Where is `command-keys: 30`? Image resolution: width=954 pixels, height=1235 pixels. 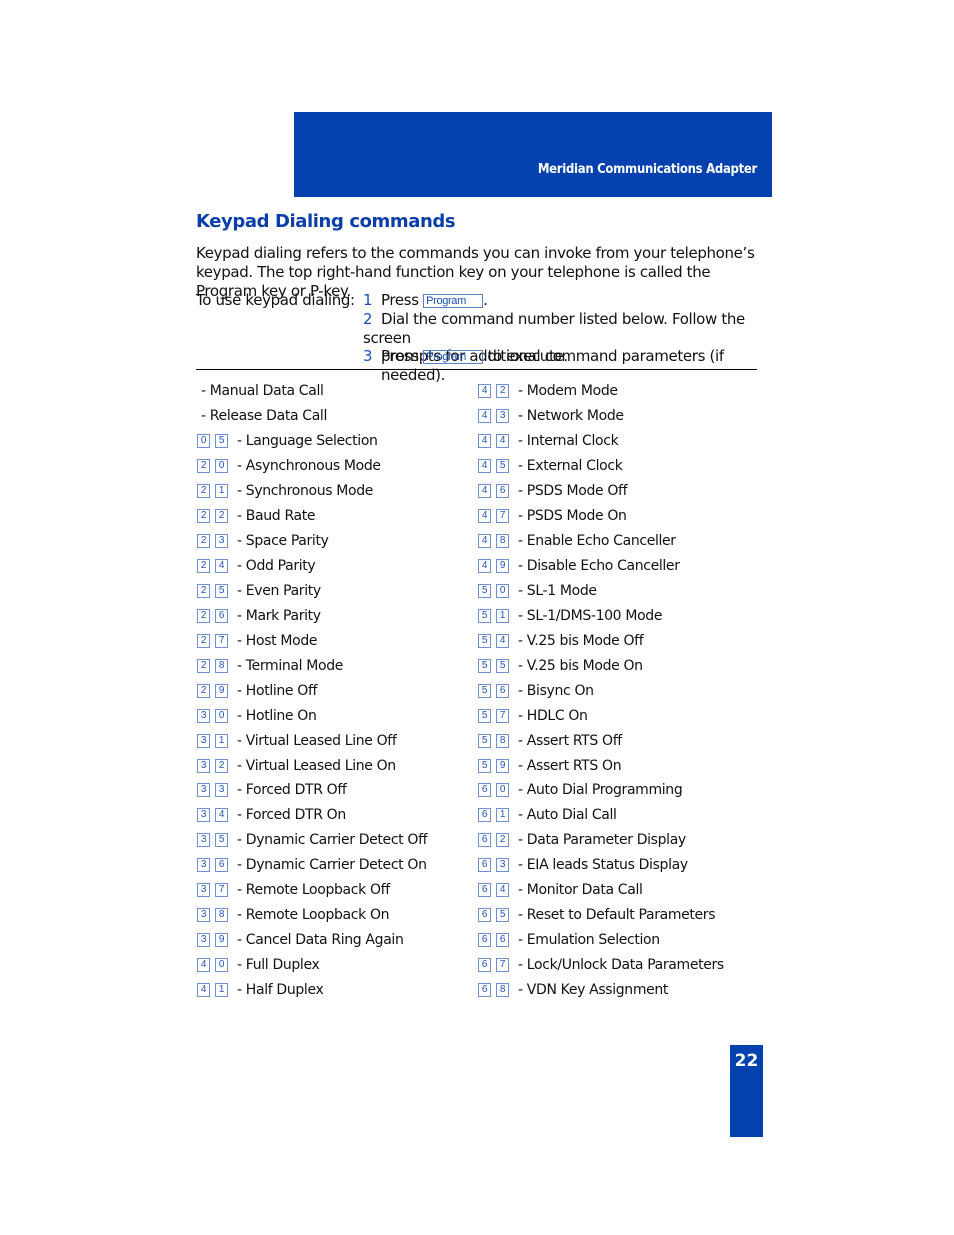 command-keys: 30 is located at coordinates (217, 715).